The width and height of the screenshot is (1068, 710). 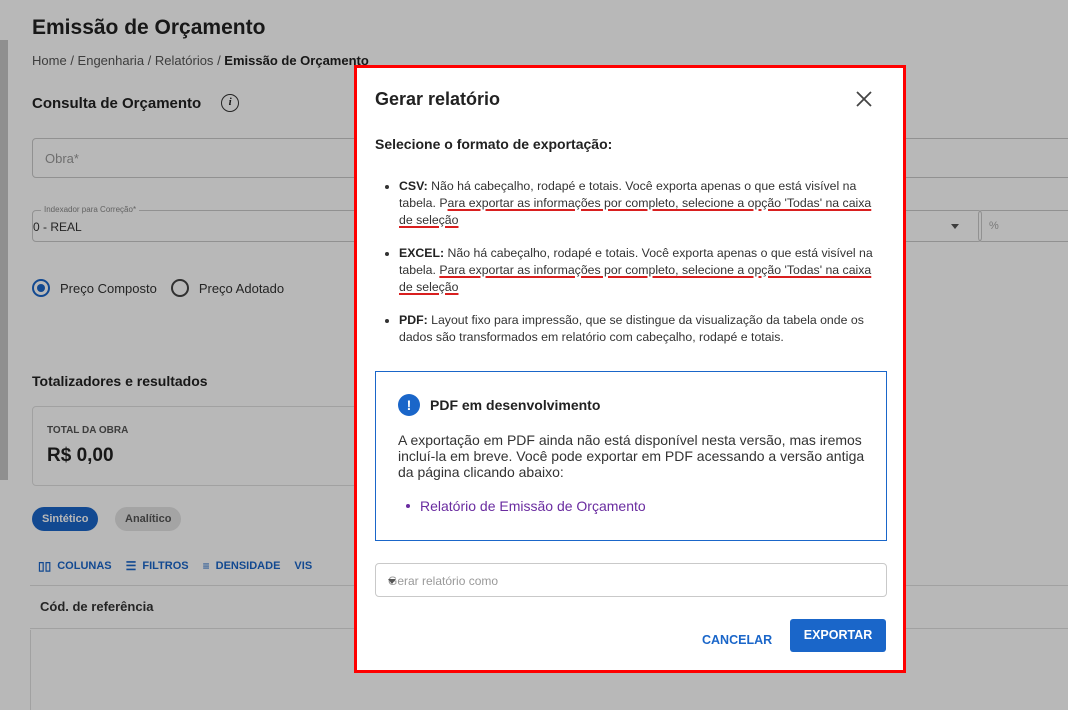 I want to click on dialog-subtitle: Selecione o formato de exportação:, so click(x=494, y=144).